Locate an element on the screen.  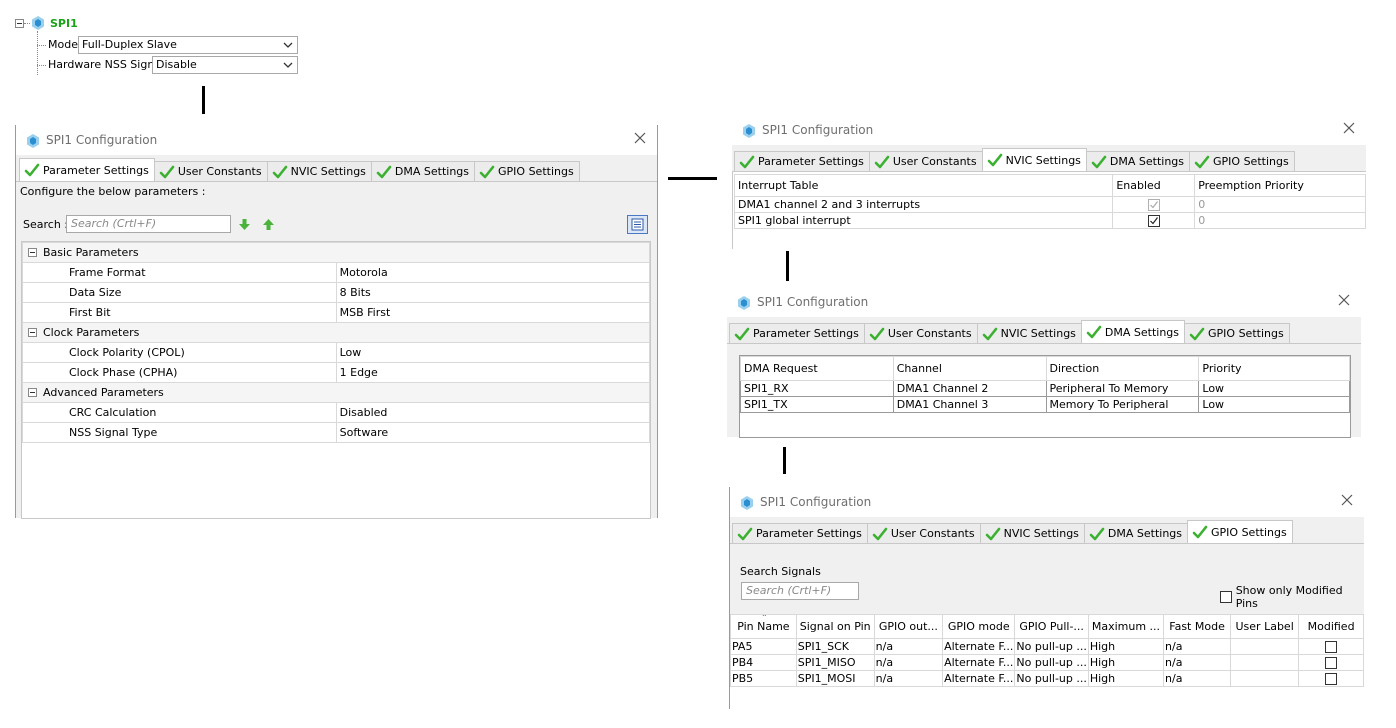
mode-select: Full-Duplex Slave is located at coordinates (188, 45).